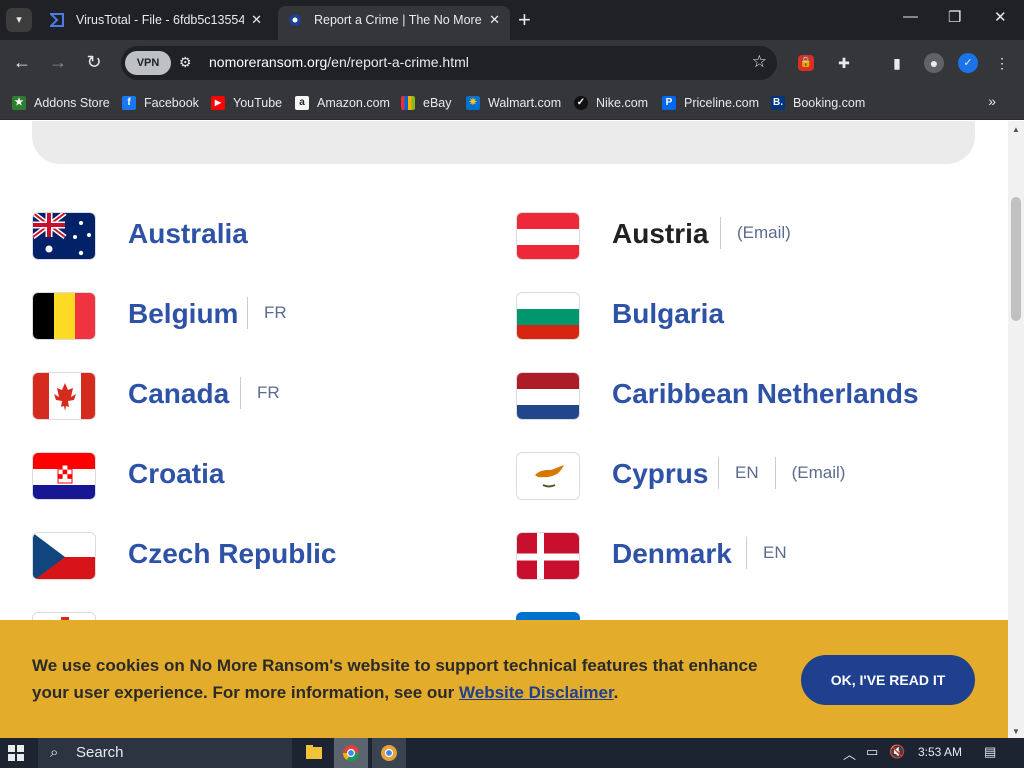  I want to click on nomoreransom-favicon-icon, so click(295, 20).